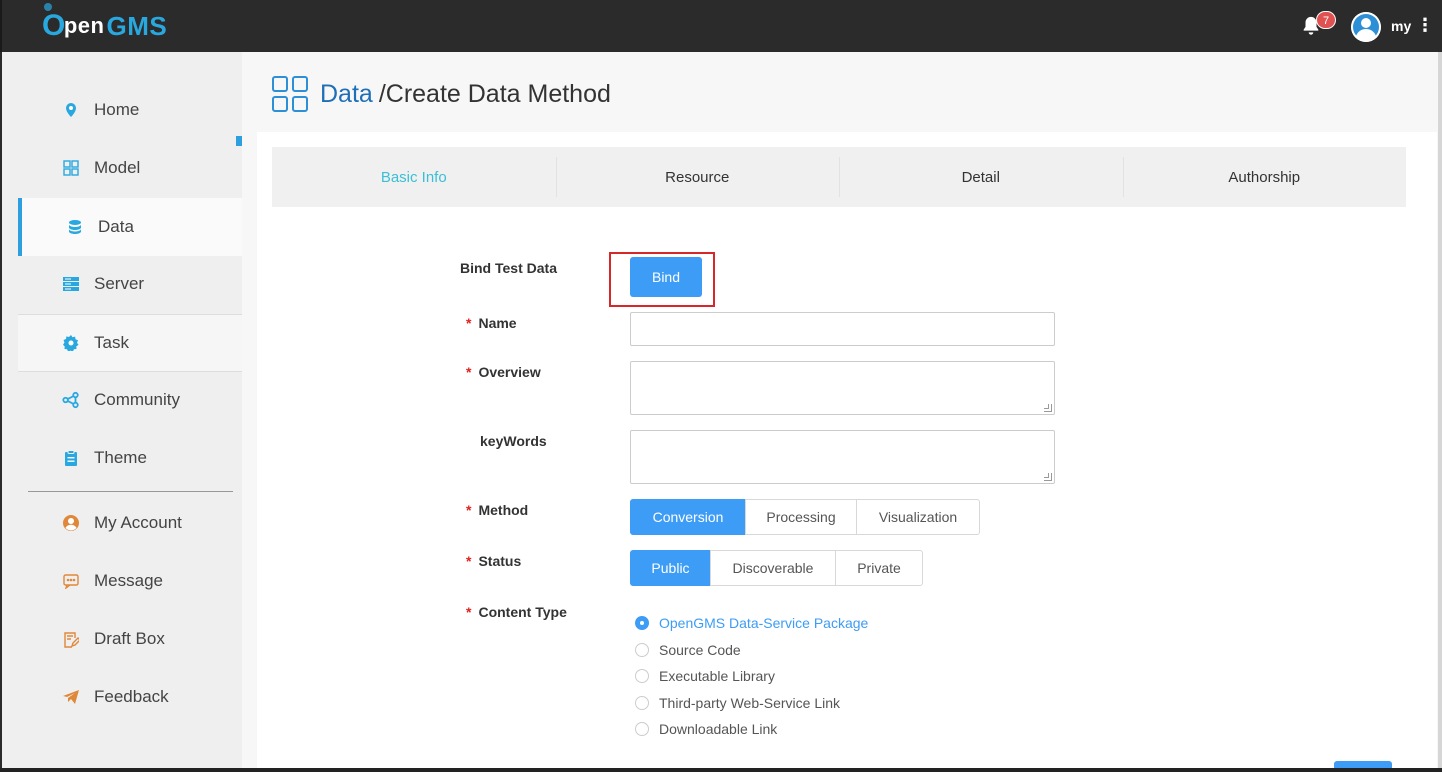  What do you see at coordinates (842, 329) in the screenshot?
I see `name-input` at bounding box center [842, 329].